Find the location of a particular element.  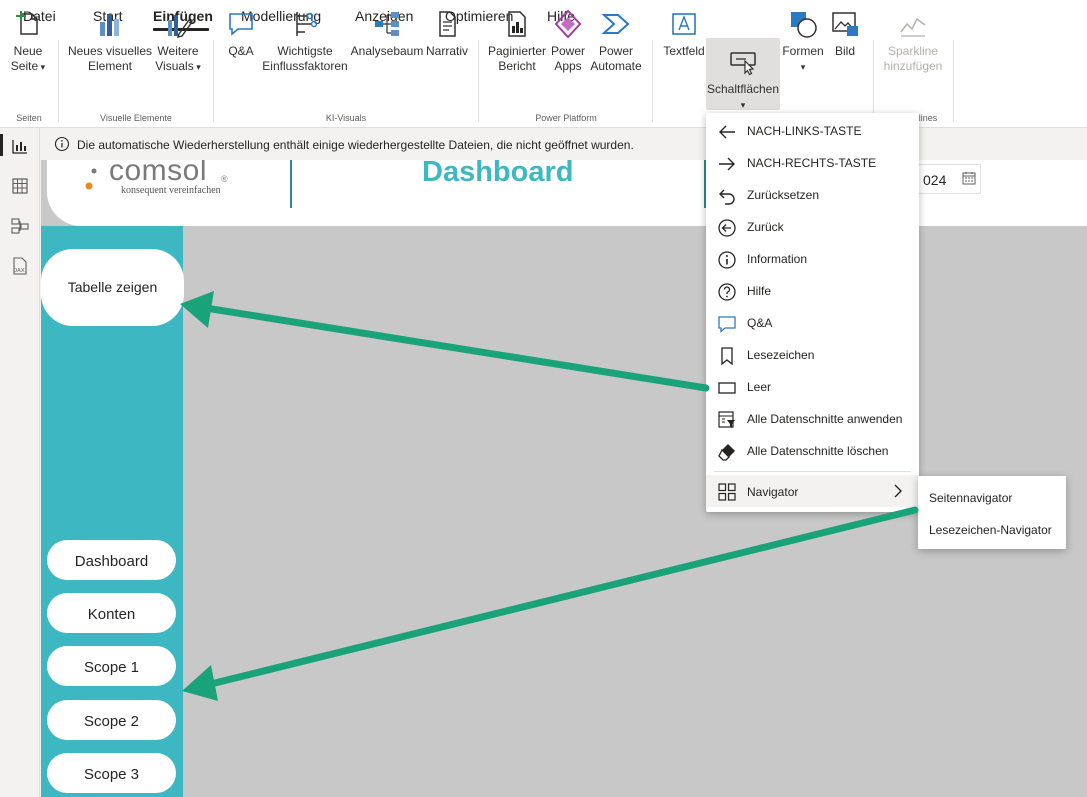

model-view-icon is located at coordinates (20, 226).